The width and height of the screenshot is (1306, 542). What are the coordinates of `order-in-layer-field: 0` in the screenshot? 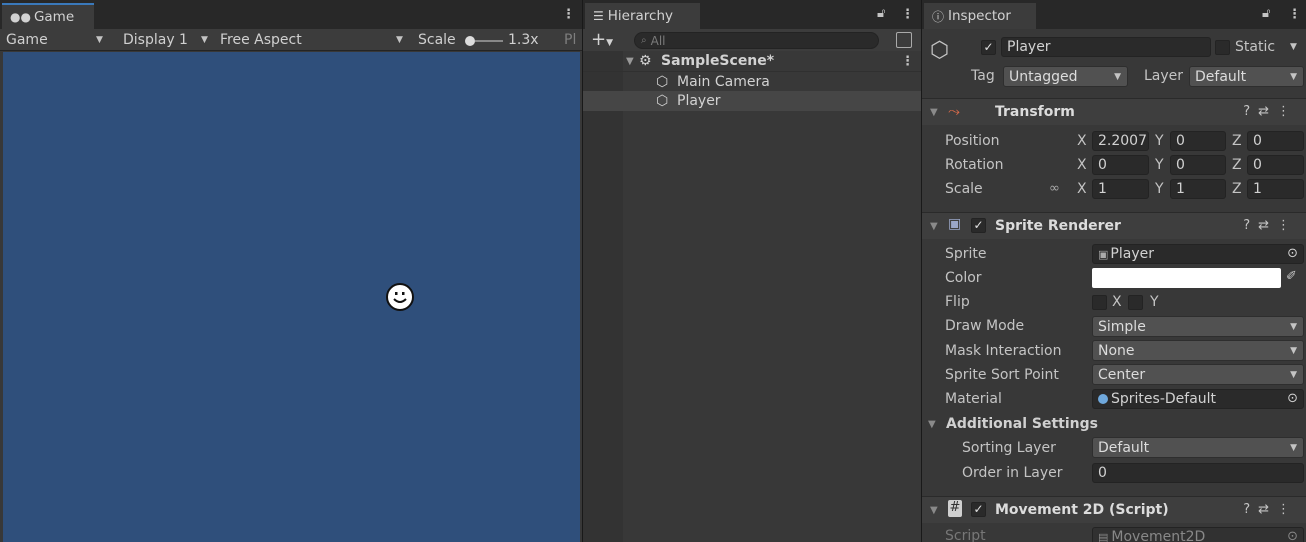 It's located at (1198, 473).